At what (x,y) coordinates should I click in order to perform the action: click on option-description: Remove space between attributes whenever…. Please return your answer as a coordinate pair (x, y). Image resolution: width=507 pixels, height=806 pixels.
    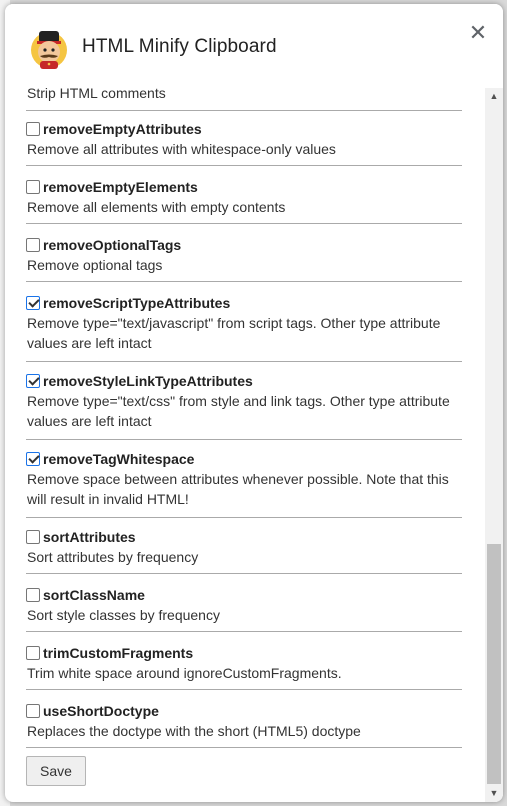
    Looking at the image, I should click on (238, 489).